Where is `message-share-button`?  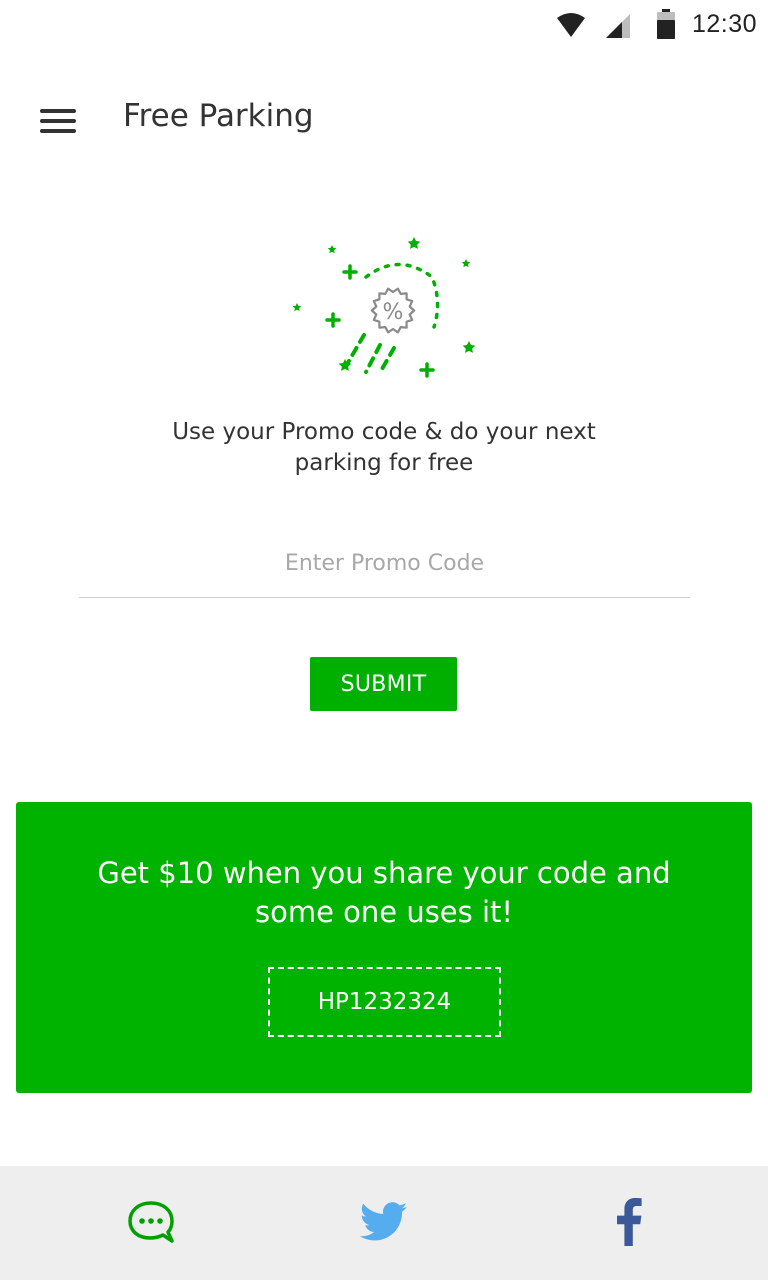
message-share-button is located at coordinates (151, 1224).